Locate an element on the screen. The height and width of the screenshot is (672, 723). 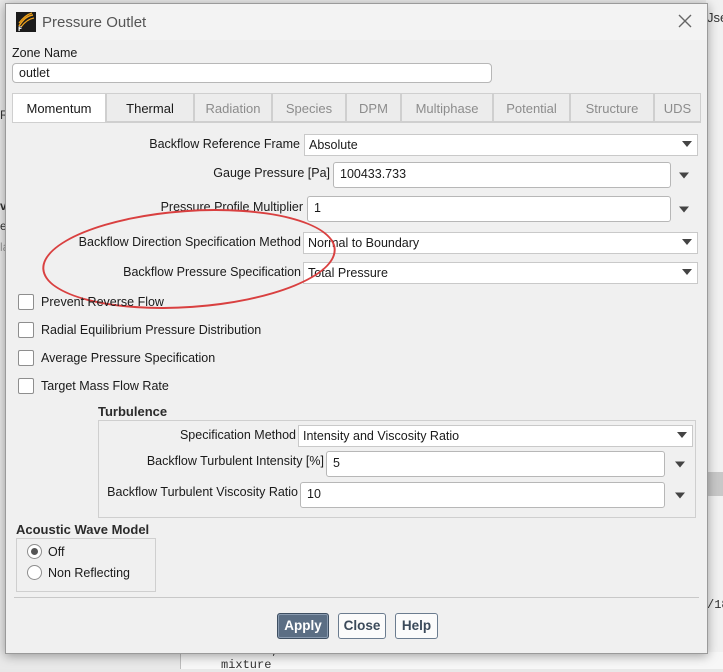
fluent-app-icon: F is located at coordinates (26, 22).